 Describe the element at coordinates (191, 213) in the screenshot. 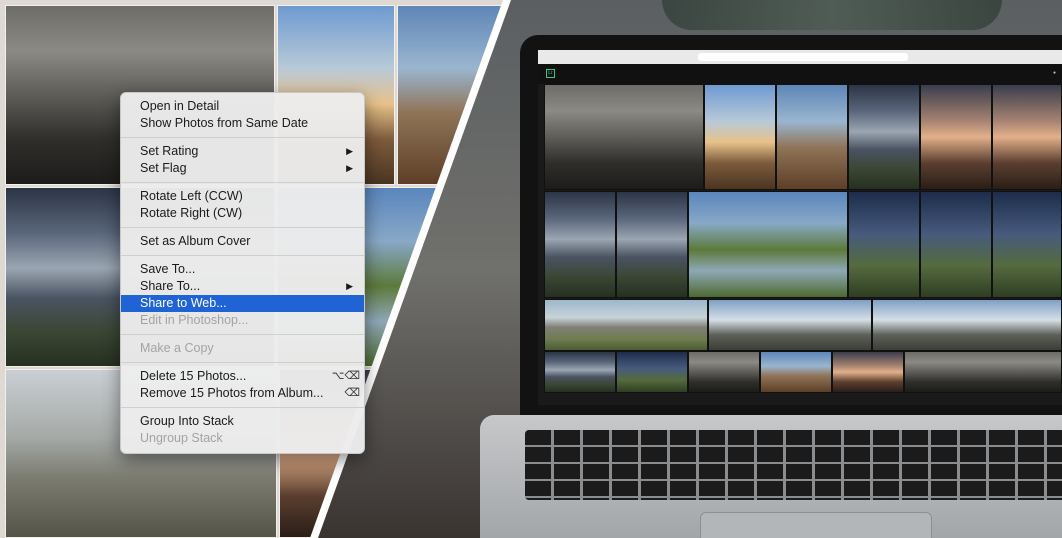

I see `menu-item-label: Rotate Right (CW)` at that location.